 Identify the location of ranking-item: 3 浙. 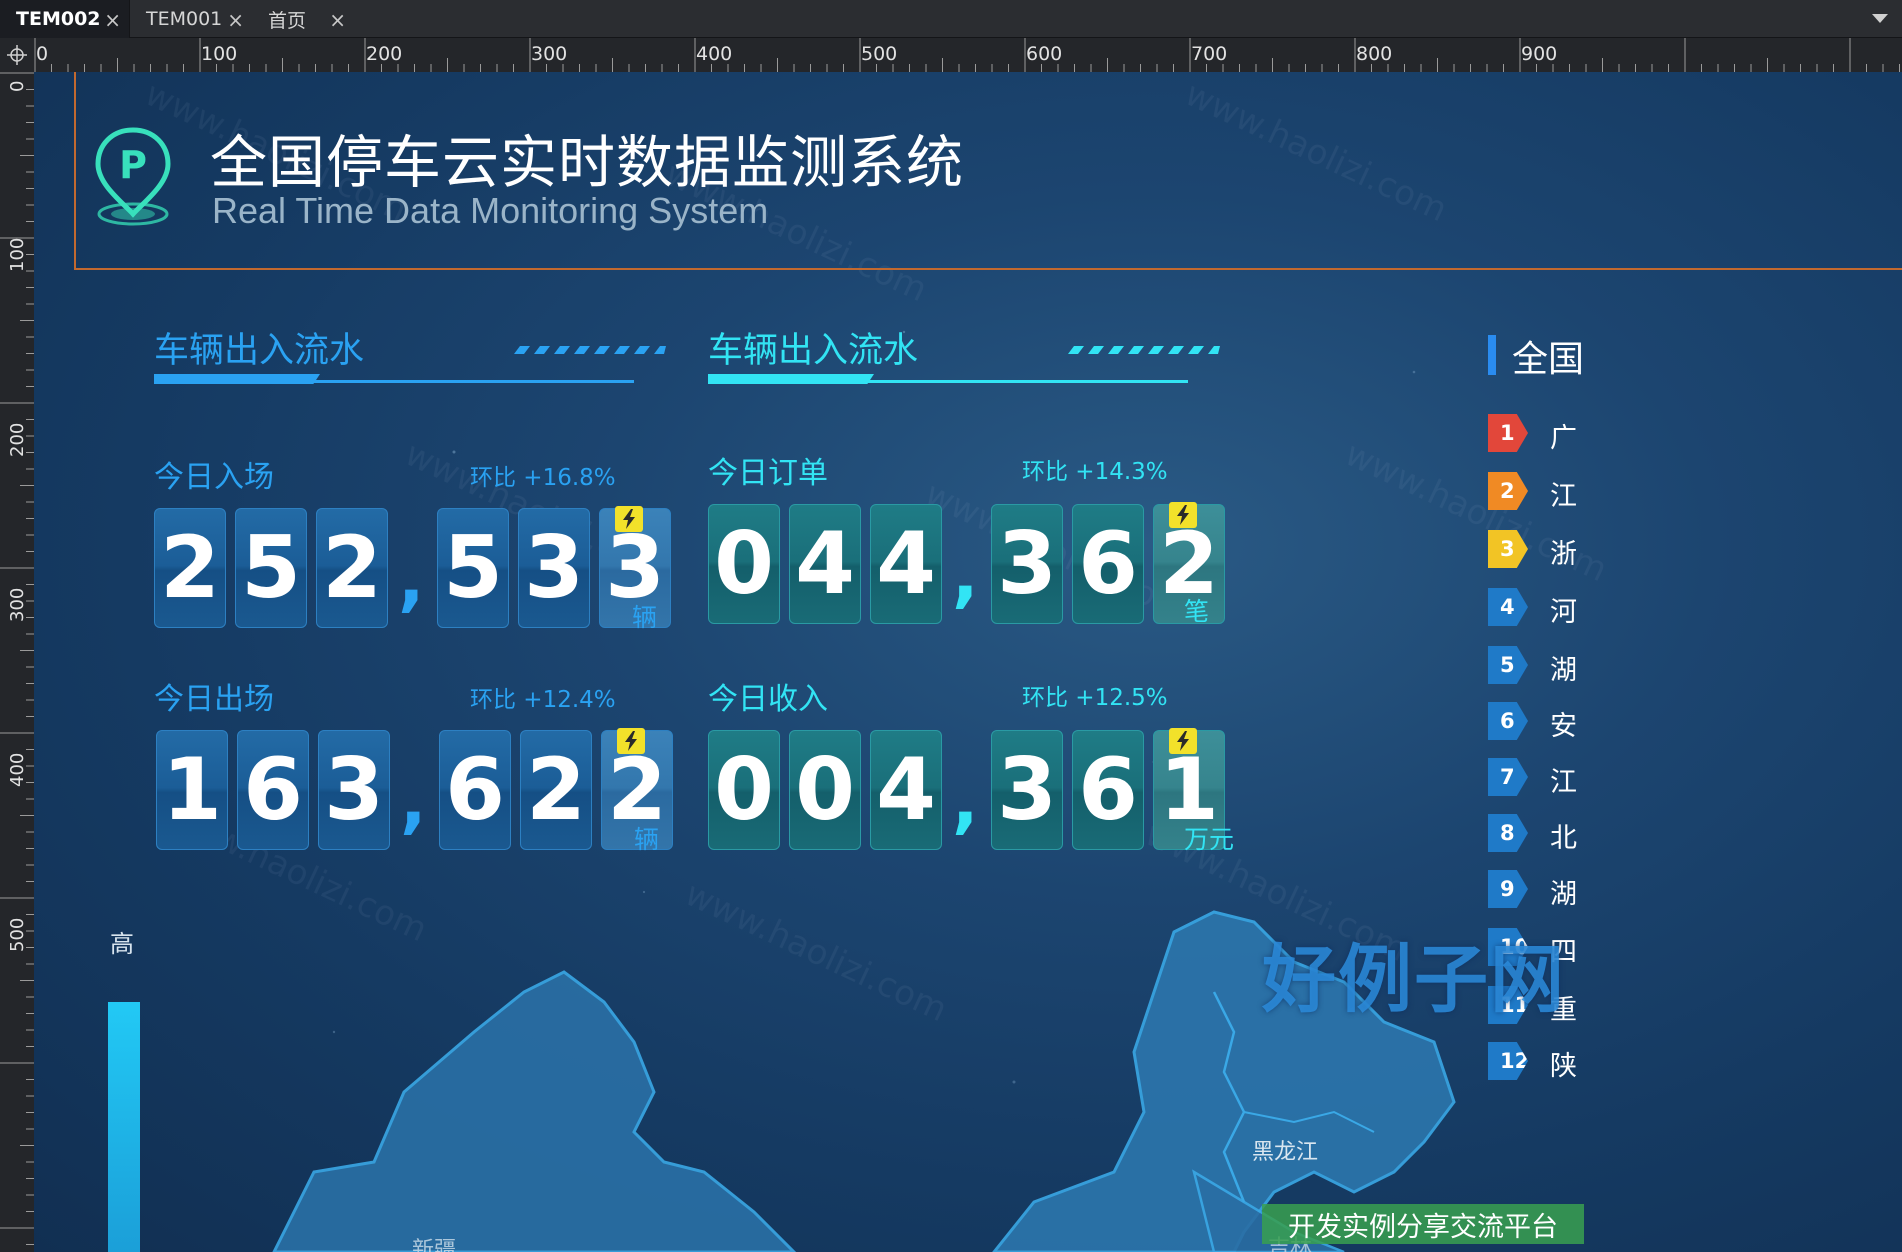
(1688, 550).